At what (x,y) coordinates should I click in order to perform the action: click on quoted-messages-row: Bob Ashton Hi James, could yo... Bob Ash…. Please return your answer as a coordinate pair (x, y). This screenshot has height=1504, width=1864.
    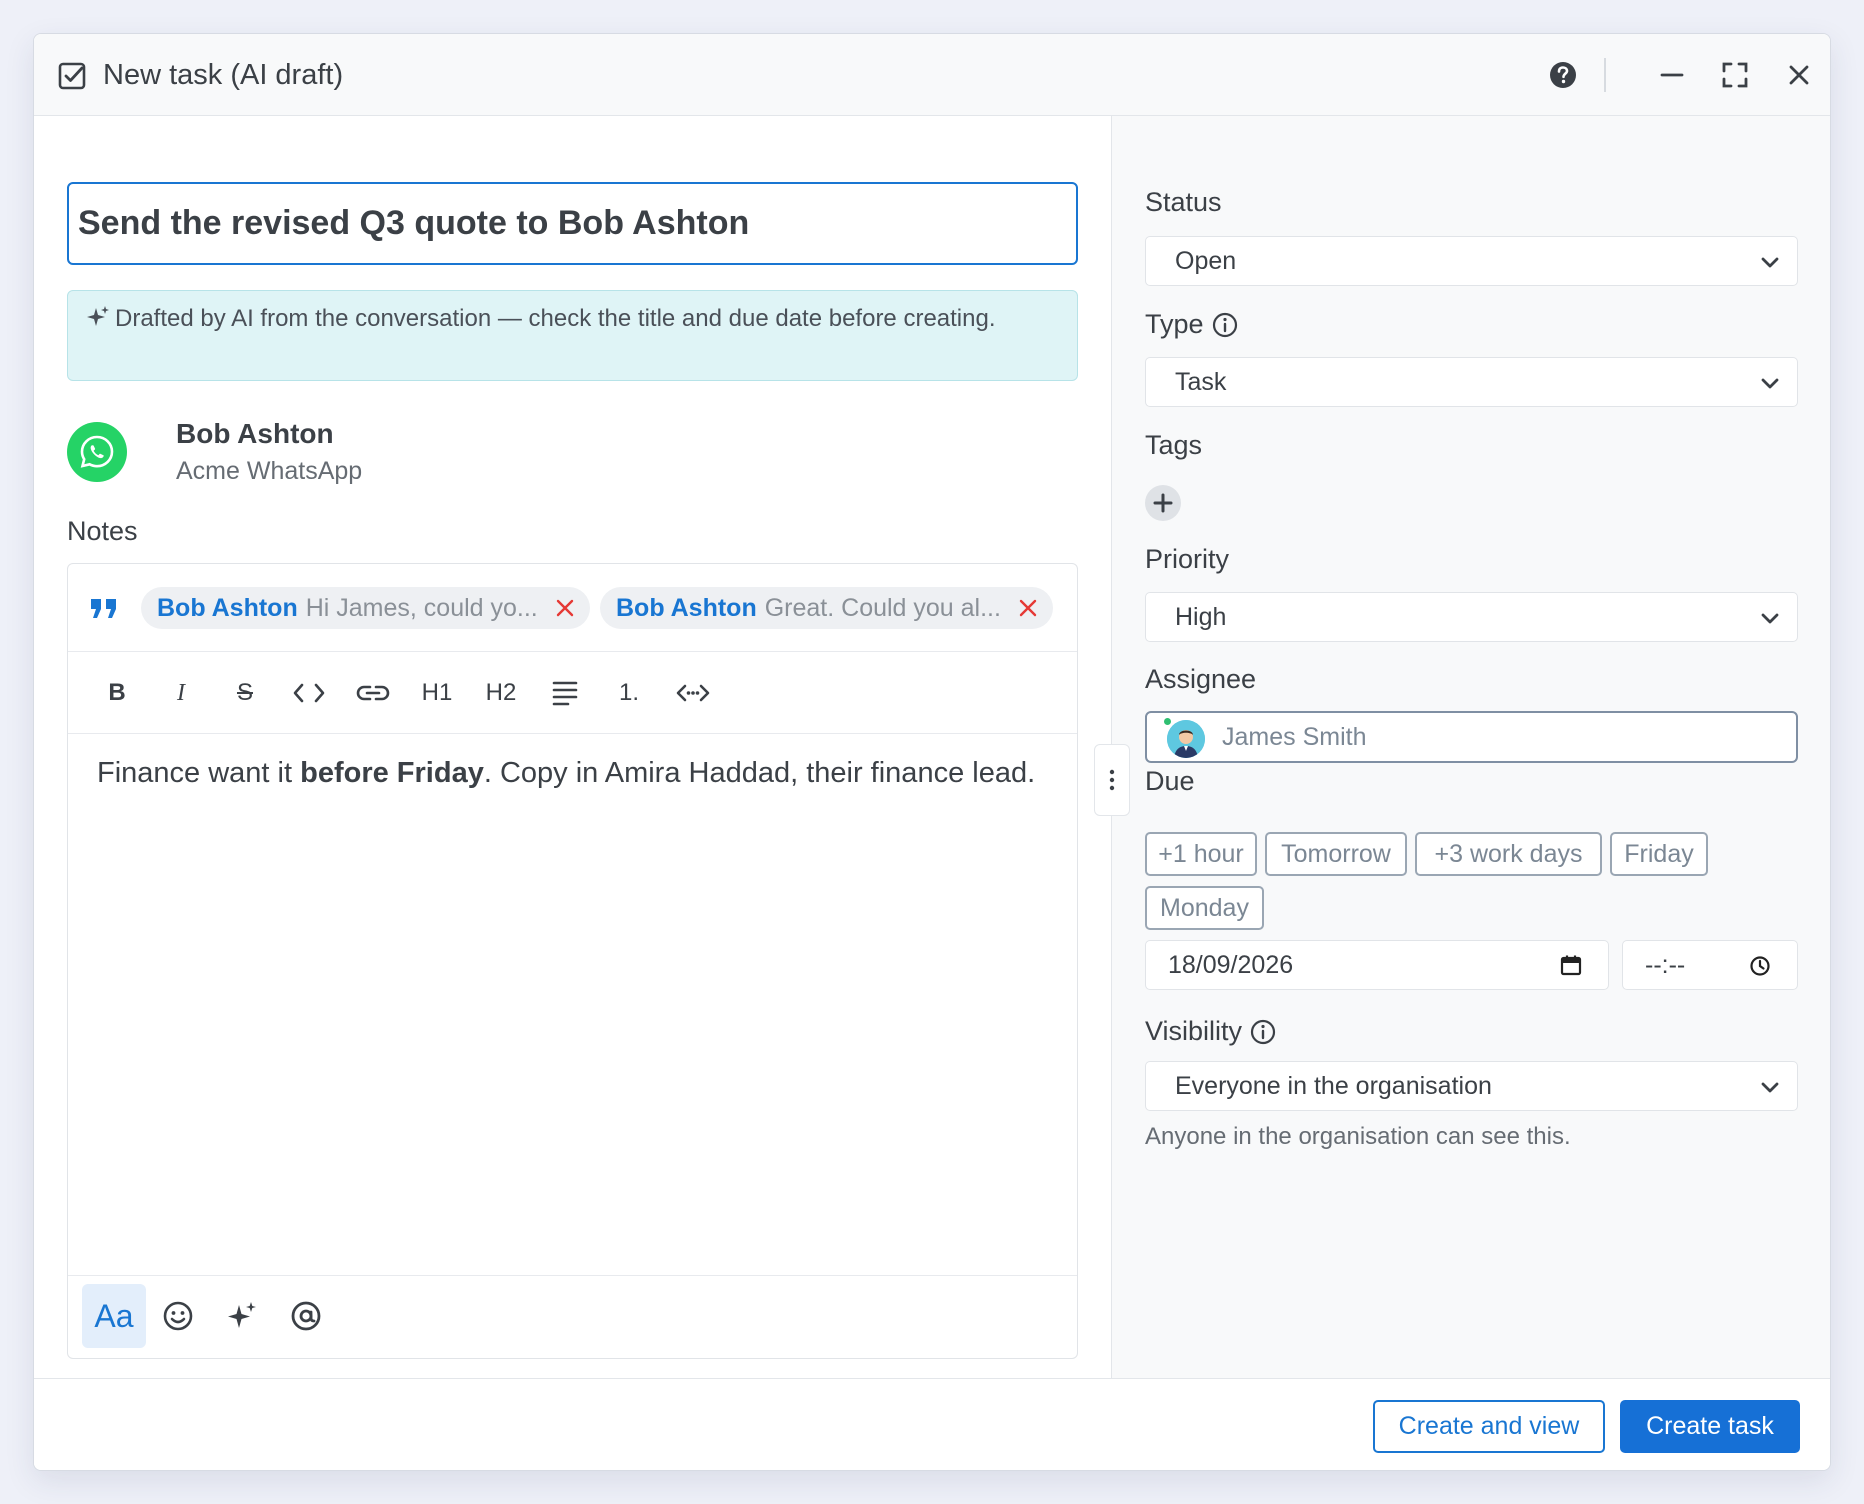
    Looking at the image, I should click on (572, 608).